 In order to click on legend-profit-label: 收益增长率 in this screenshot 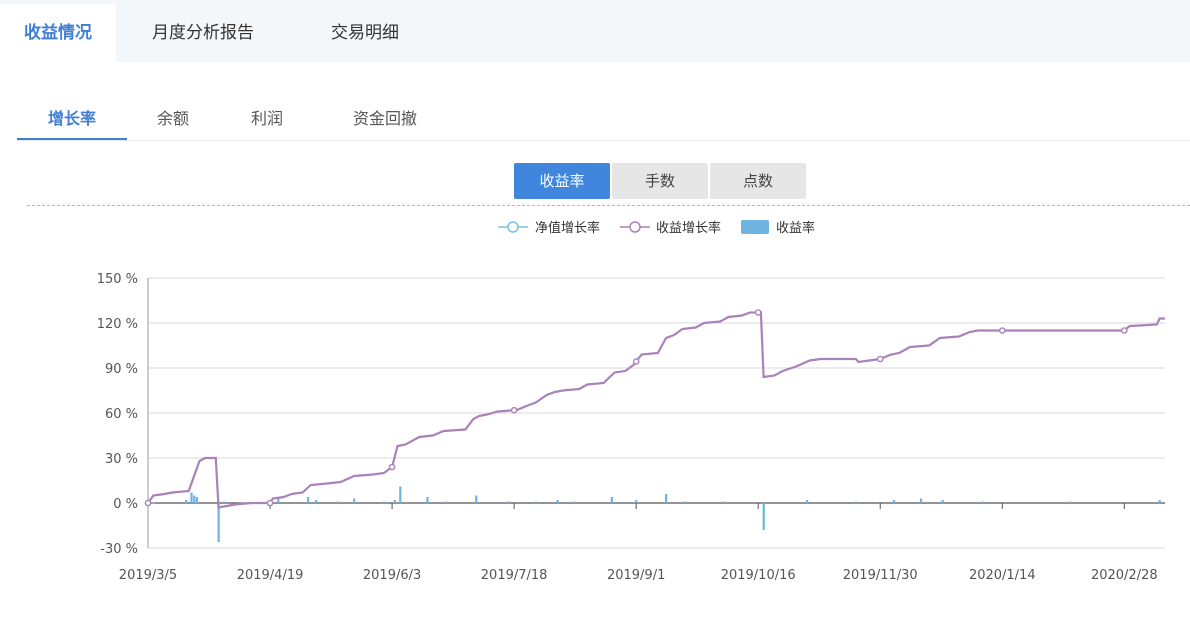, I will do `click(688, 228)`.